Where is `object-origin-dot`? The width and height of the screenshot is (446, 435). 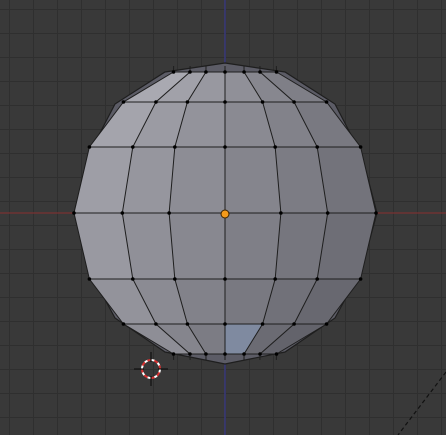
object-origin-dot is located at coordinates (225, 214).